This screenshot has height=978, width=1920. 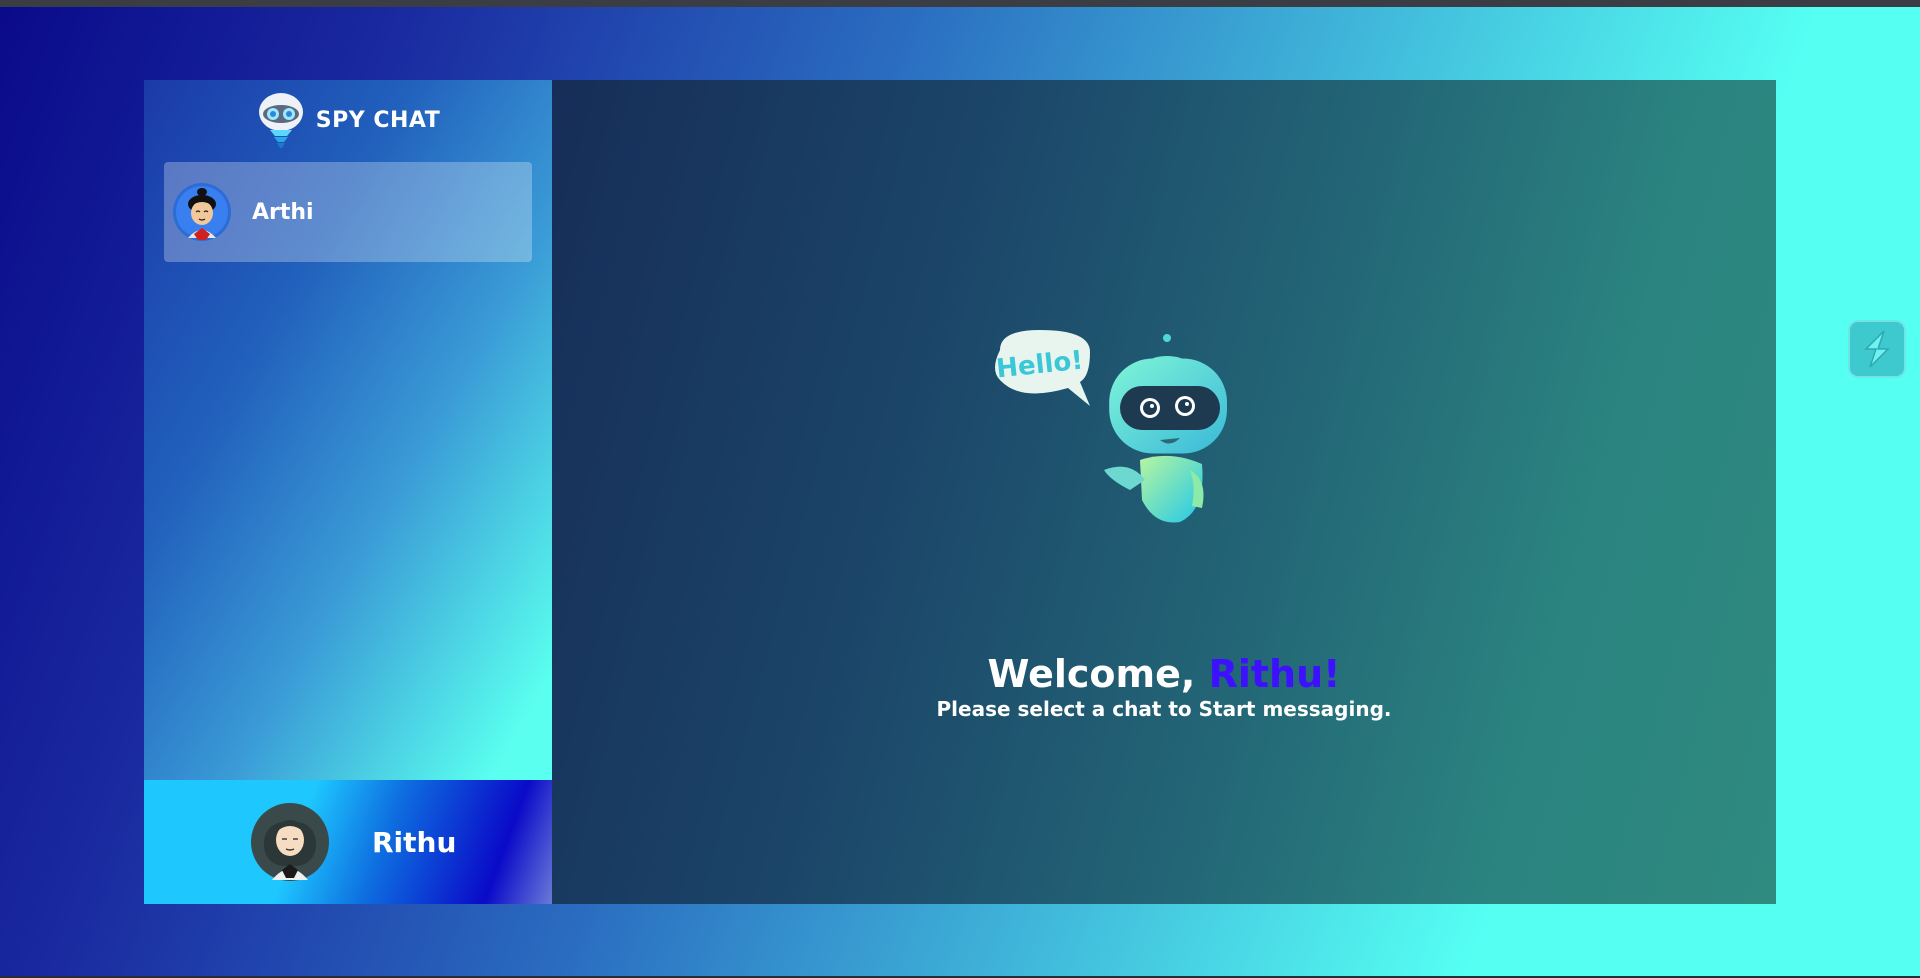 What do you see at coordinates (1111, 426) in the screenshot?
I see `hello-robot-illustration: Hello!` at bounding box center [1111, 426].